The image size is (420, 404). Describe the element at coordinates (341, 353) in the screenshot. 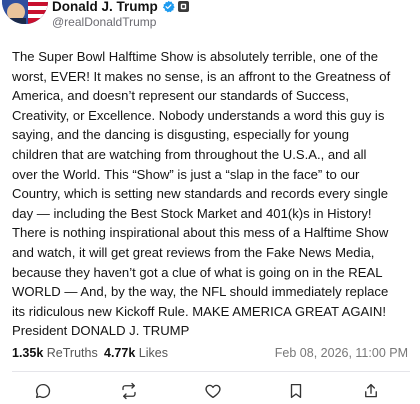

I see `post-timestamp: Feb 08, 2026, 11:00 PM` at that location.